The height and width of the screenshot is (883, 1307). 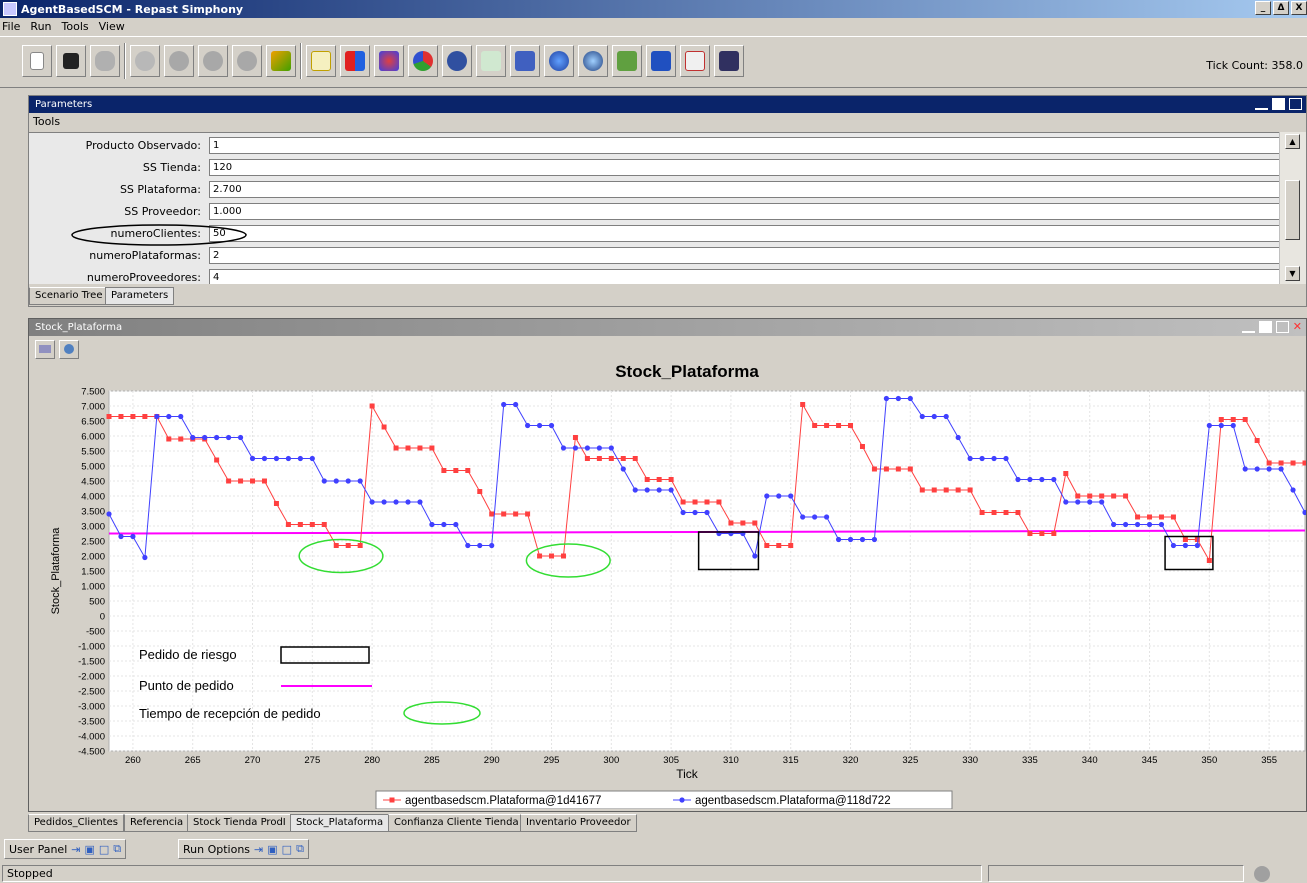 What do you see at coordinates (1295, 104) in the screenshot?
I see `frame-restore-button` at bounding box center [1295, 104].